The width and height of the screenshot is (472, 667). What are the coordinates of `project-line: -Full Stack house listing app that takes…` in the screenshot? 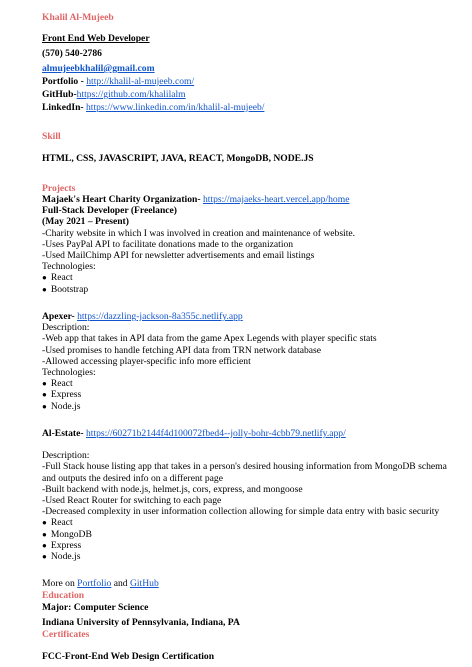 It's located at (244, 472).